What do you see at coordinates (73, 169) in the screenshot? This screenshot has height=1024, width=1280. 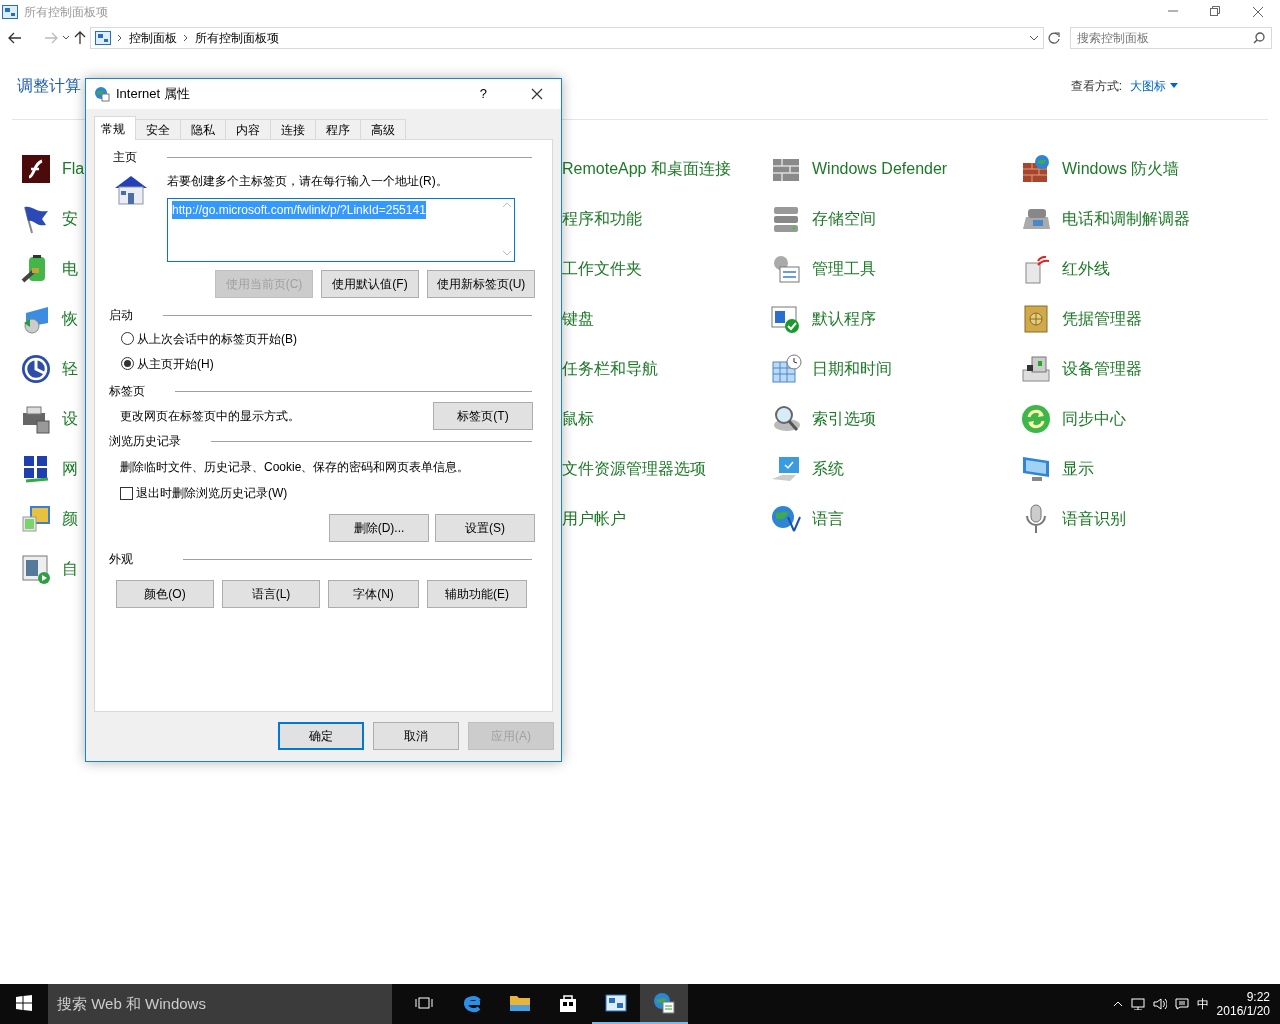 I see `control-panel-link: Fla` at bounding box center [73, 169].